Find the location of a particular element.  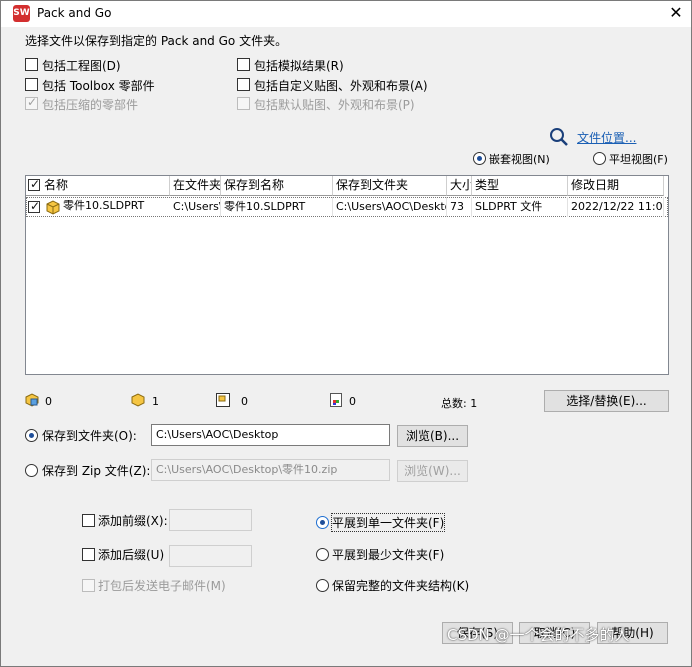

include-simulation-label: 包括模拟结果(R) is located at coordinates (299, 66).